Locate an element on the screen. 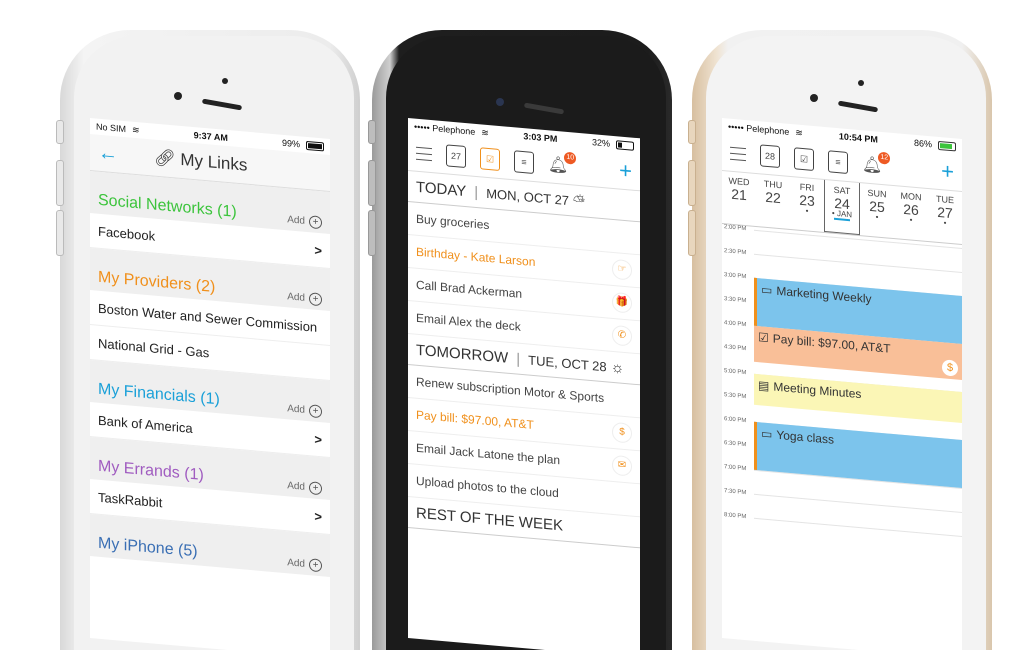 The image size is (1024, 659). task-action-icon: ✉ is located at coordinates (622, 465).